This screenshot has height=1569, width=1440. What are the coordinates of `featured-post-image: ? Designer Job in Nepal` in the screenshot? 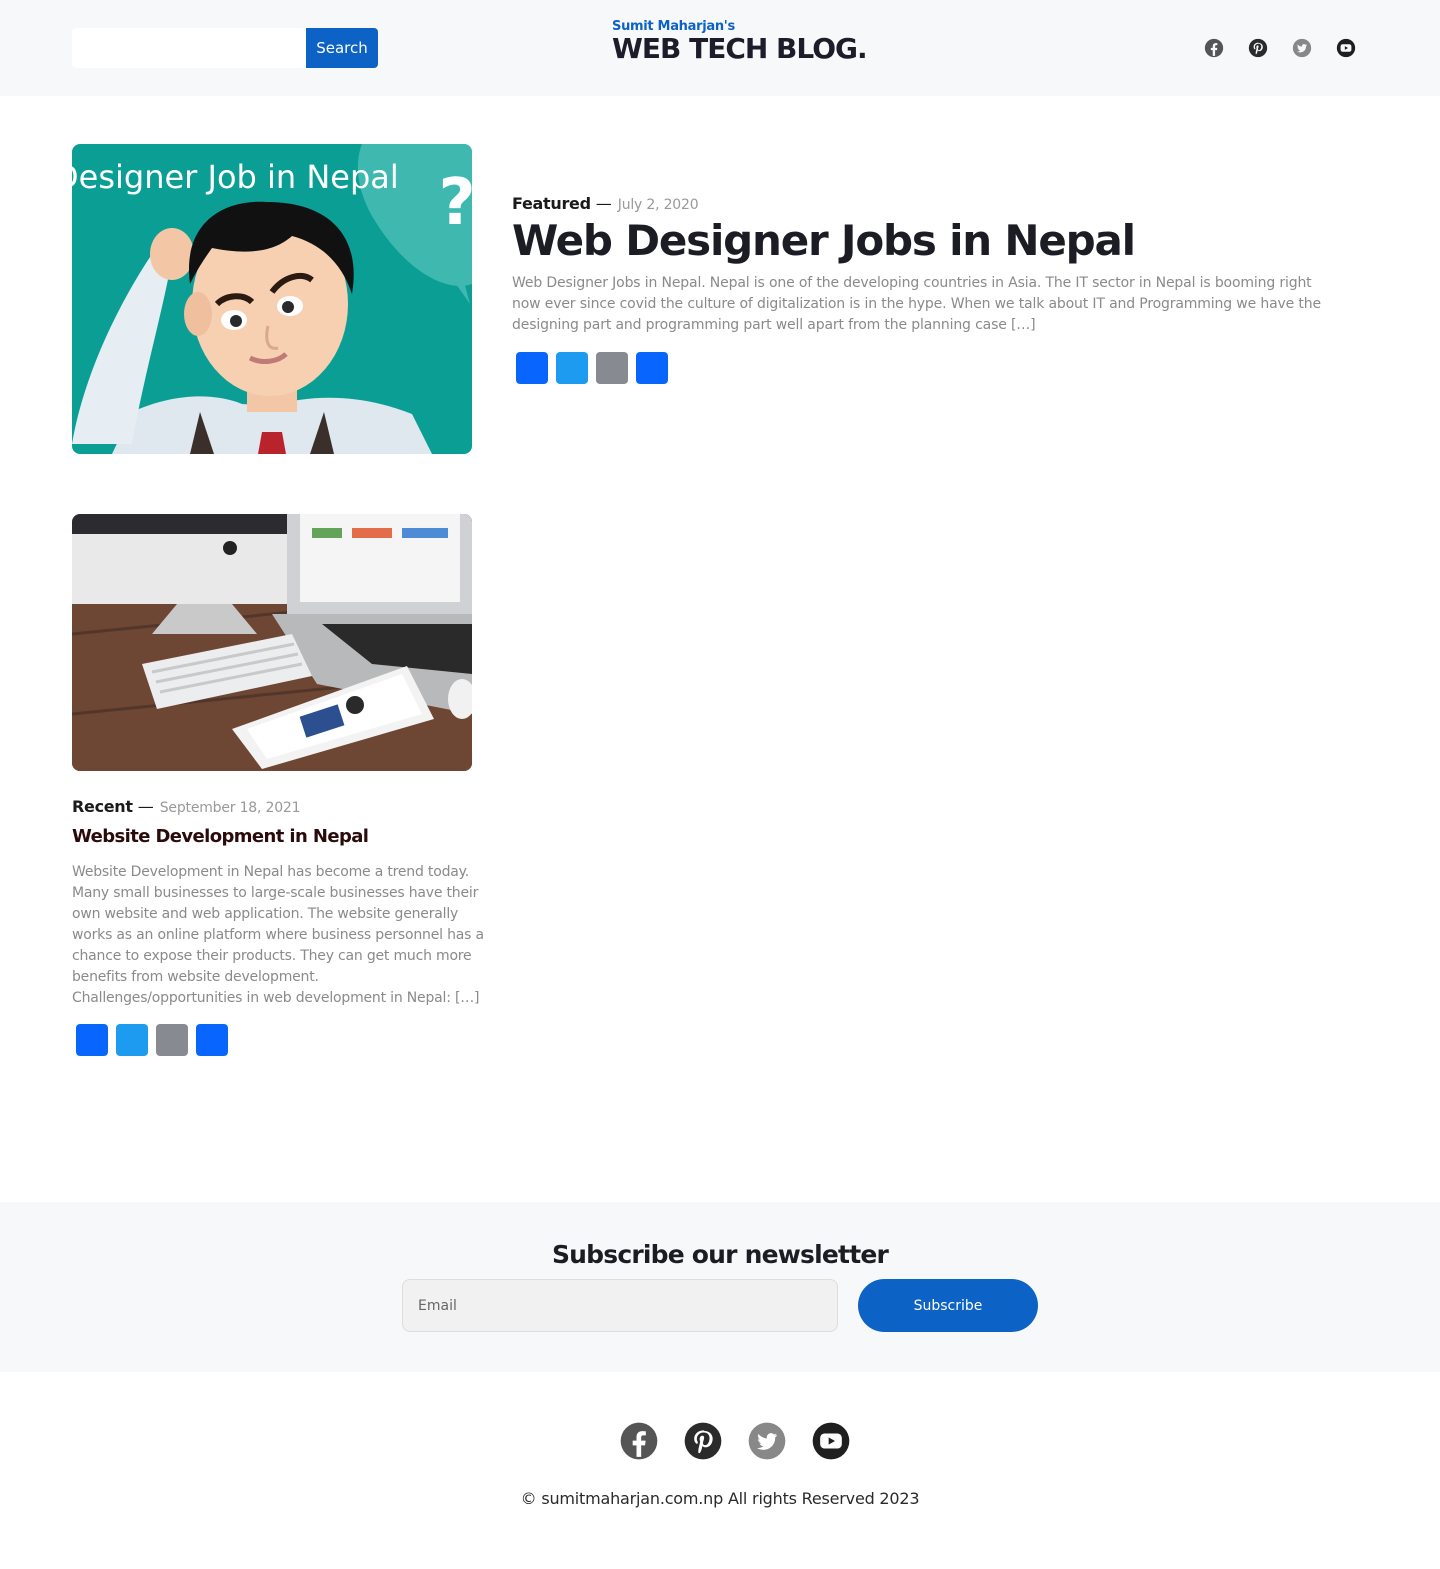 It's located at (272, 299).